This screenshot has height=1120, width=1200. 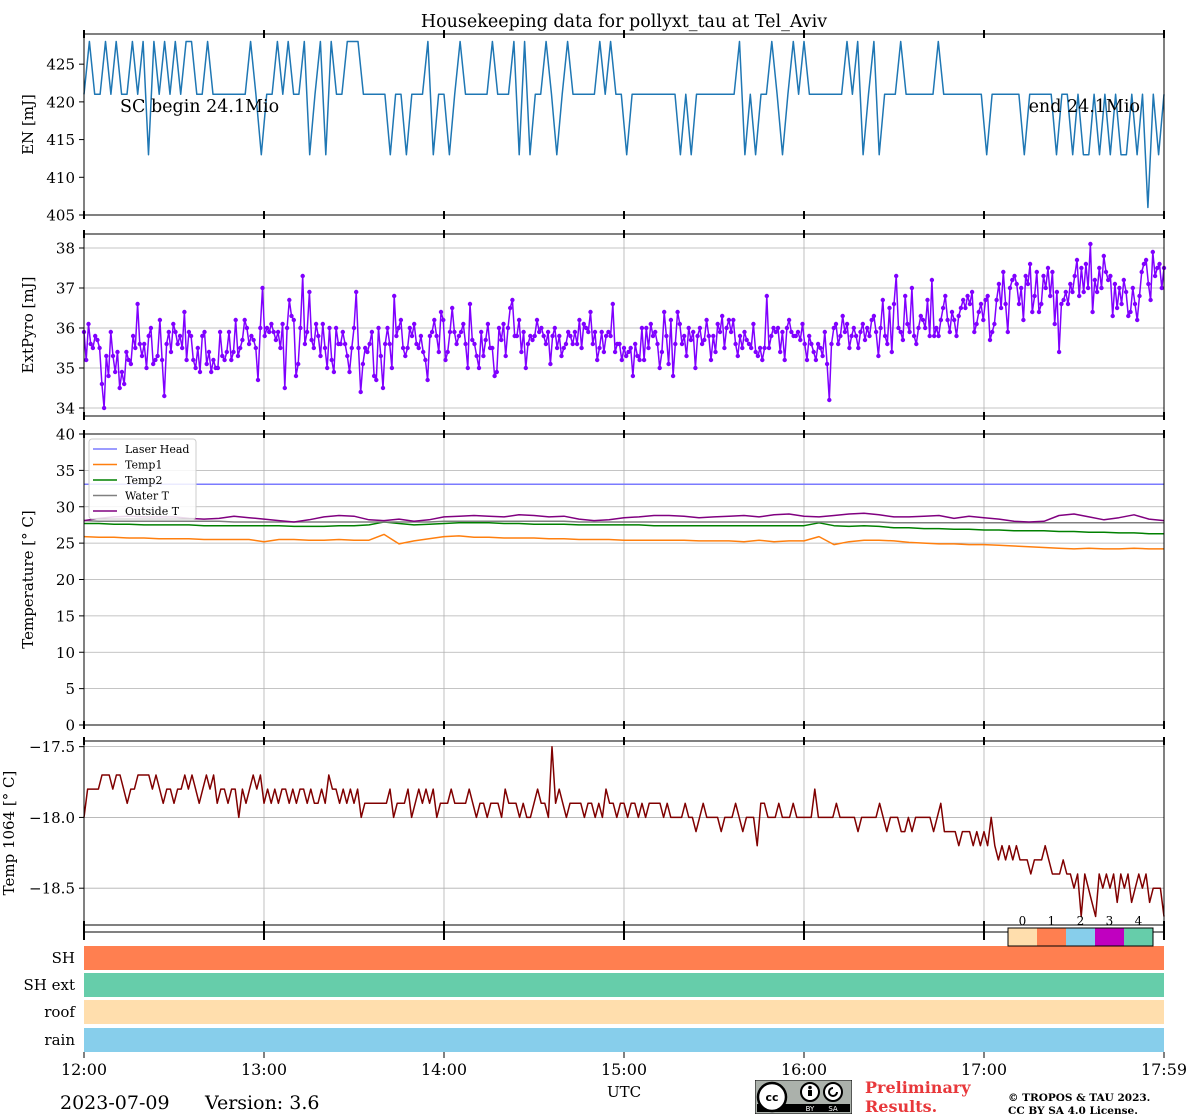 I want to click on colorbar-tick-4: 4, so click(x=1139, y=921).